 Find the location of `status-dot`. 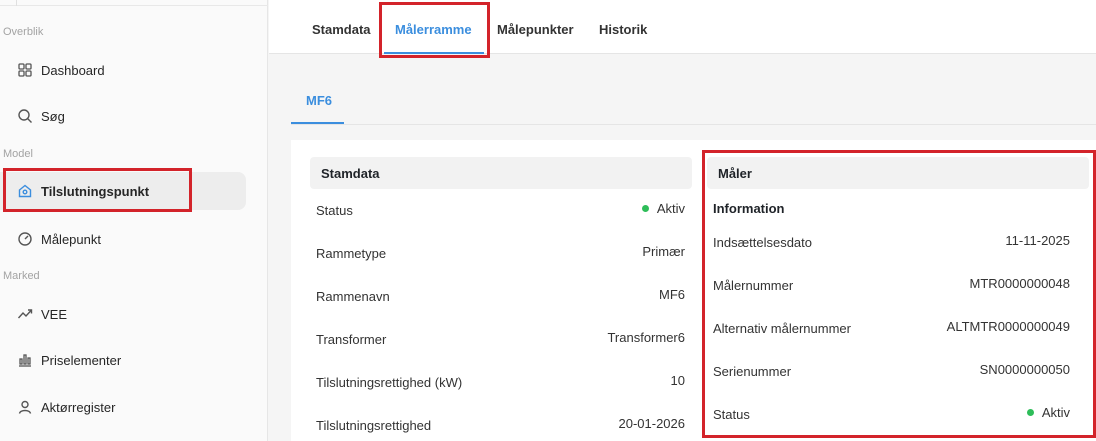

status-dot is located at coordinates (645, 209).